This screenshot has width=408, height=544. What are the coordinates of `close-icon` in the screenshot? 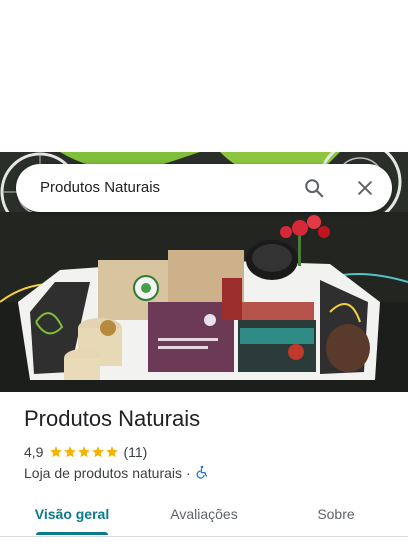 It's located at (365, 188).